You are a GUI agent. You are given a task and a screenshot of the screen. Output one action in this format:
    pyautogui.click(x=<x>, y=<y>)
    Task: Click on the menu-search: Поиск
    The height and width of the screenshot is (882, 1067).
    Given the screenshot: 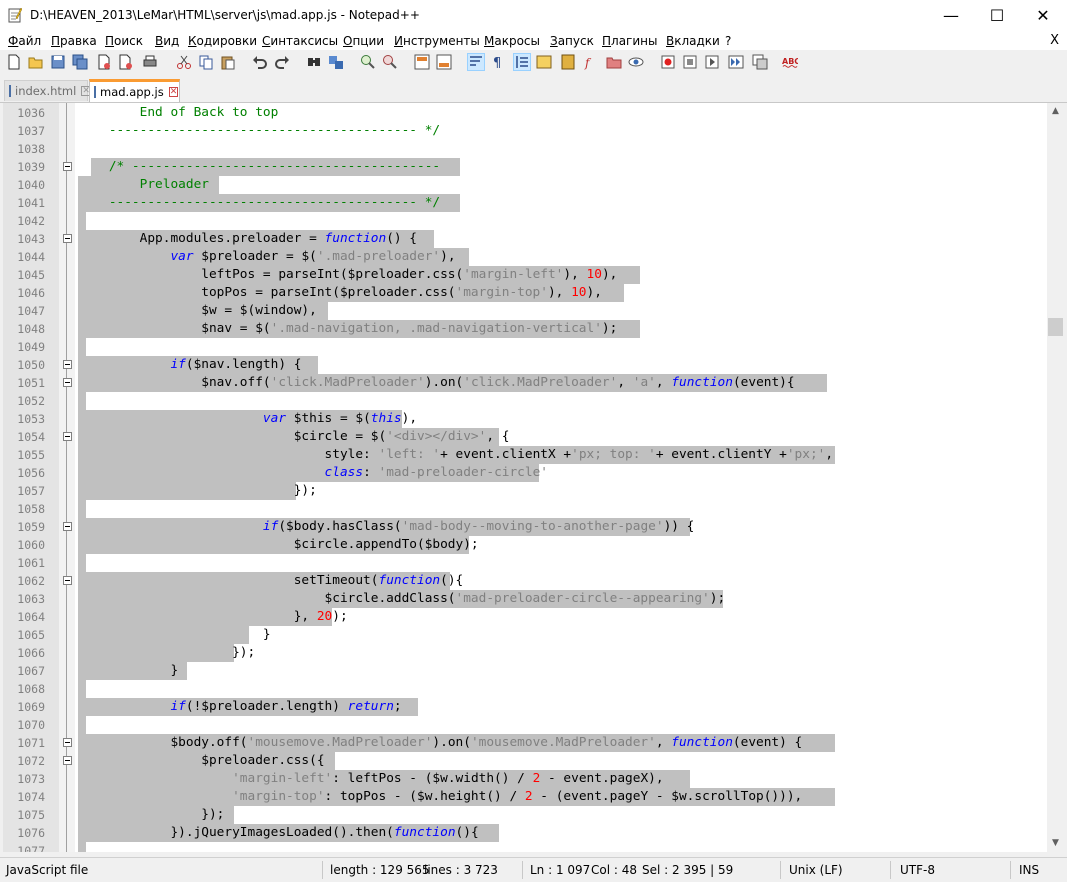 What is the action you would take?
    pyautogui.click(x=124, y=41)
    